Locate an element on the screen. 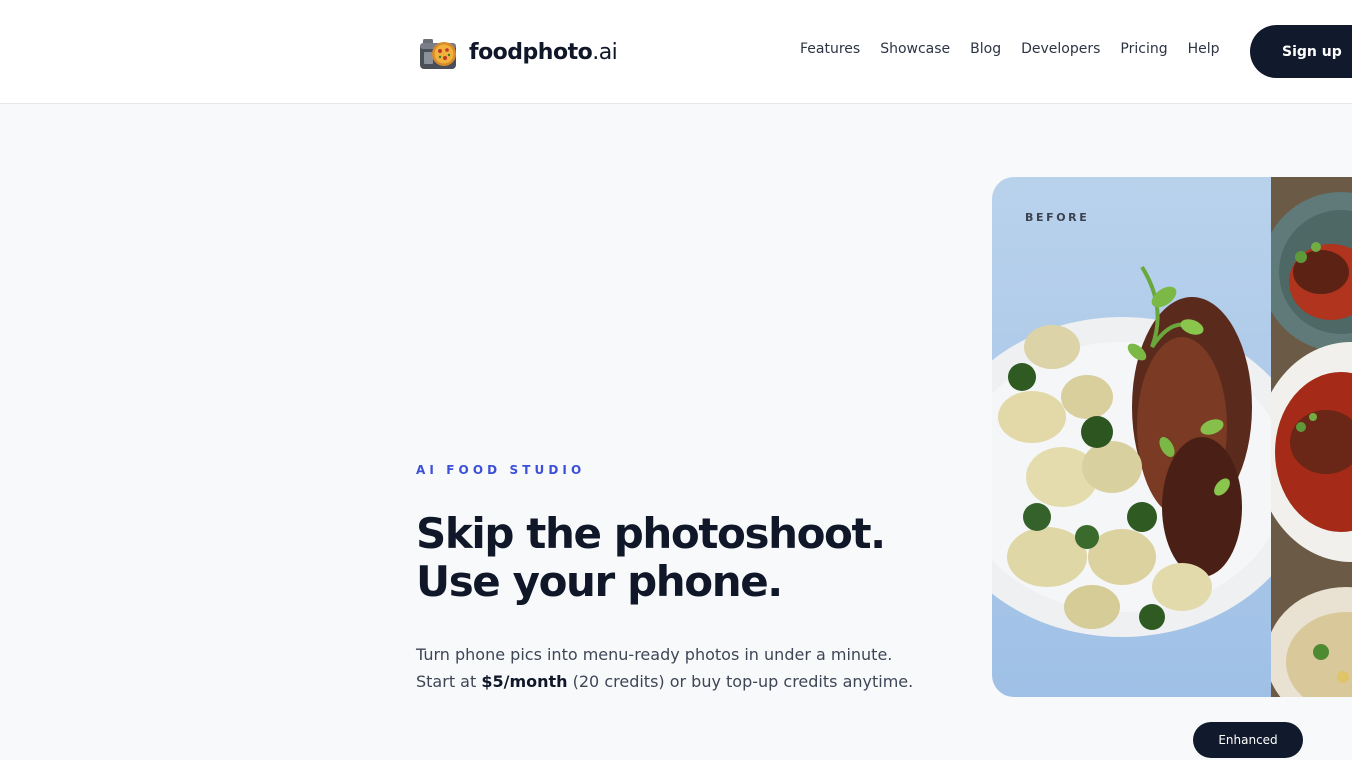 The width and height of the screenshot is (1352, 760). camera-pizza-icon is located at coordinates (438, 54).